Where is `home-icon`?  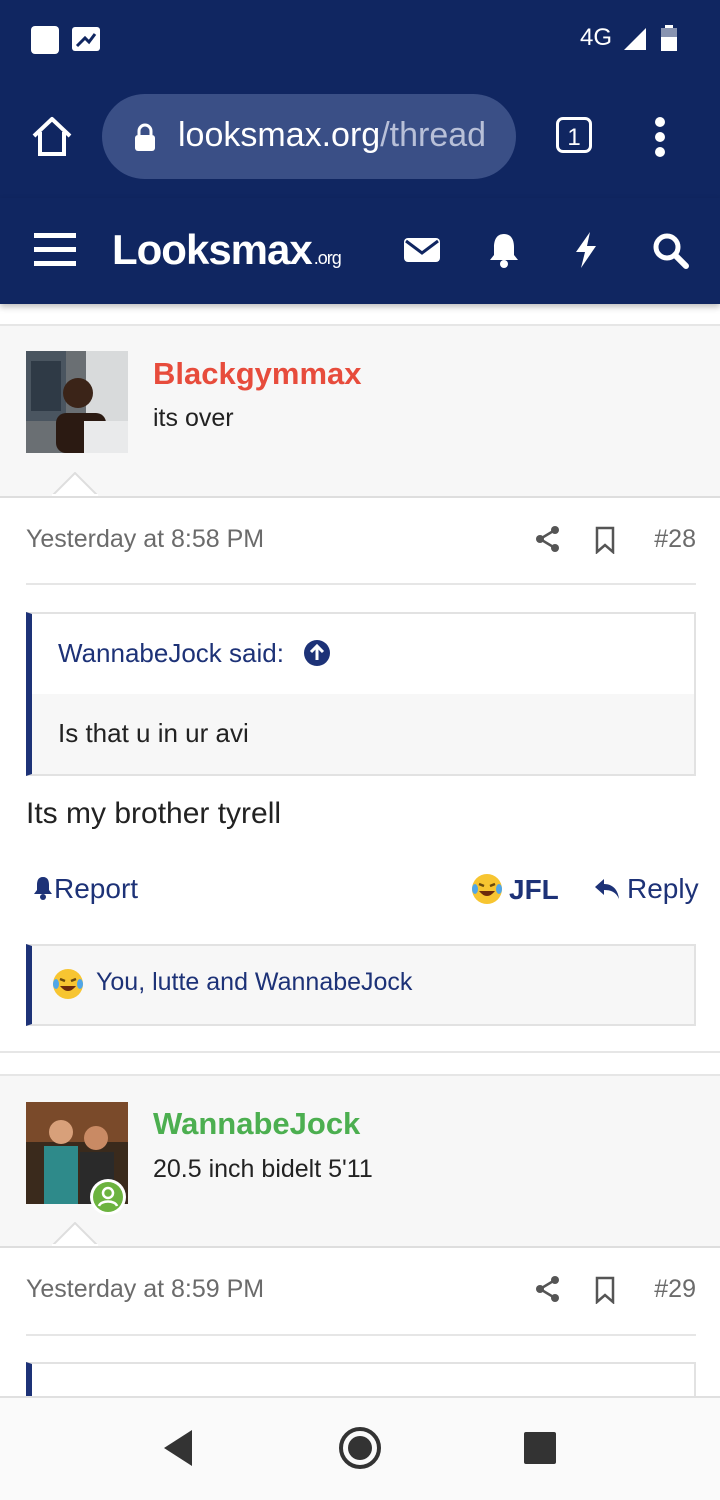
home-icon is located at coordinates (52, 136).